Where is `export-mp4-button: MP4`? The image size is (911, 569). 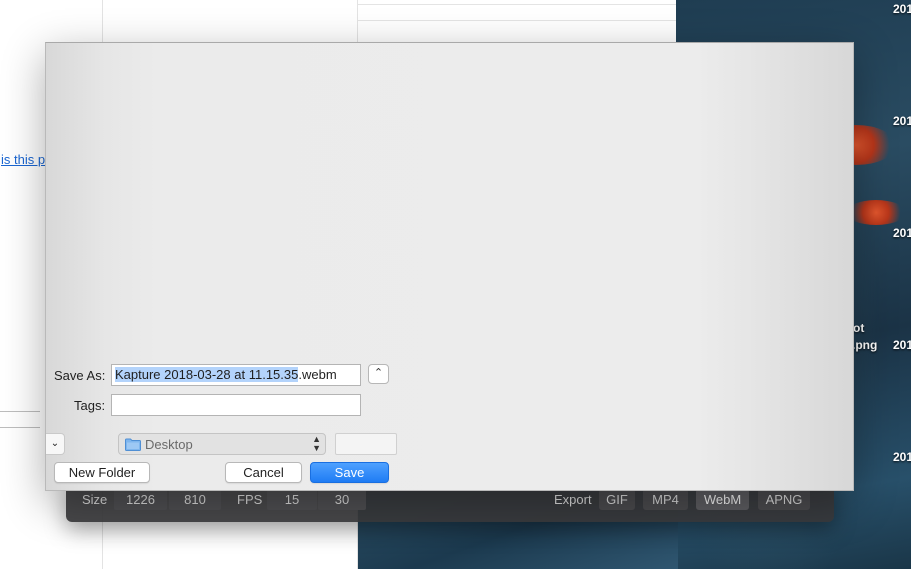
export-mp4-button: MP4 is located at coordinates (665, 499).